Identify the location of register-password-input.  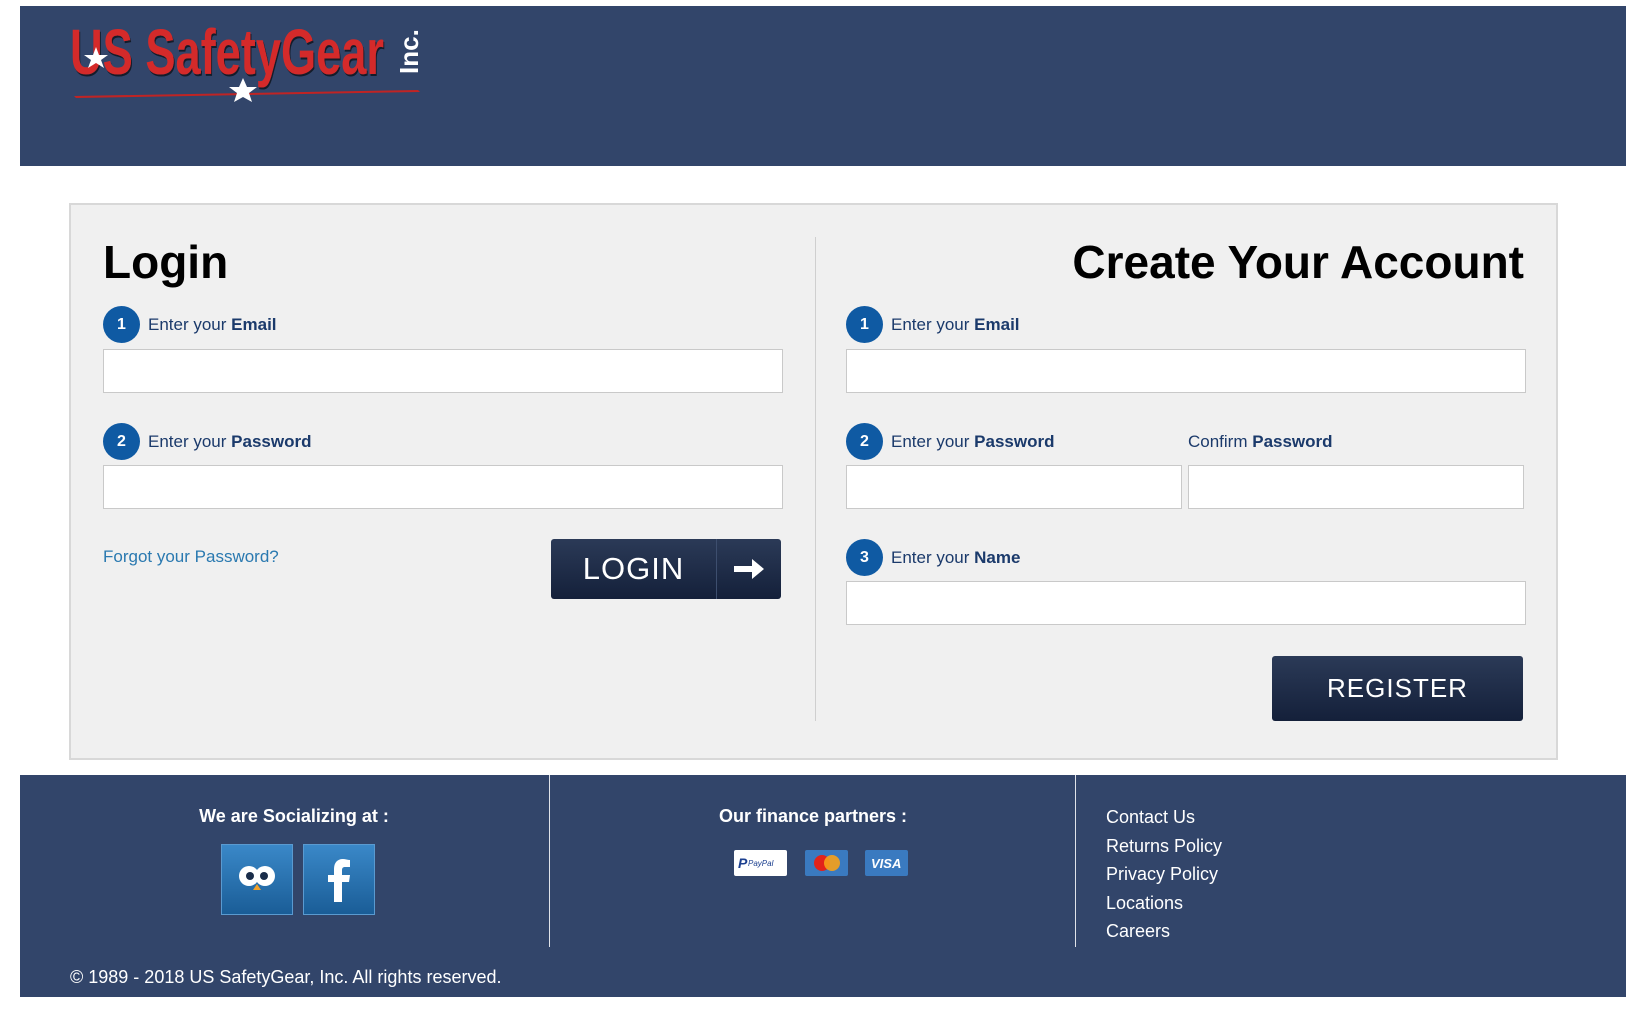
(1014, 487).